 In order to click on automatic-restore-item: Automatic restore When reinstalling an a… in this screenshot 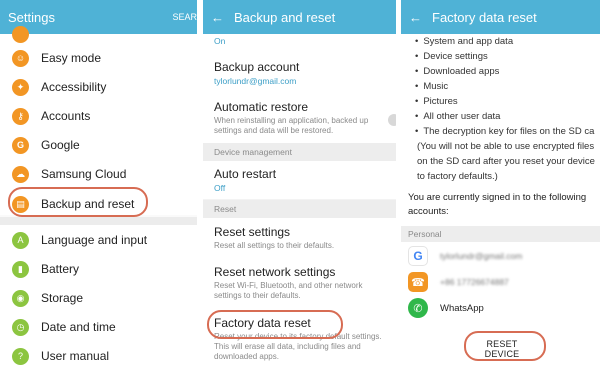, I will do `click(298, 118)`.